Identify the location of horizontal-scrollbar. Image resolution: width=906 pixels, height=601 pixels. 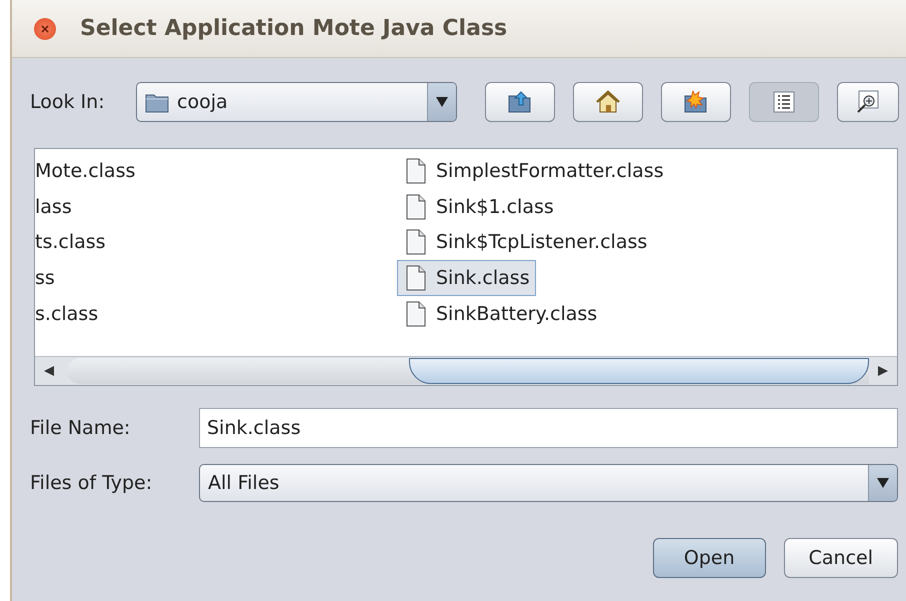
(466, 370).